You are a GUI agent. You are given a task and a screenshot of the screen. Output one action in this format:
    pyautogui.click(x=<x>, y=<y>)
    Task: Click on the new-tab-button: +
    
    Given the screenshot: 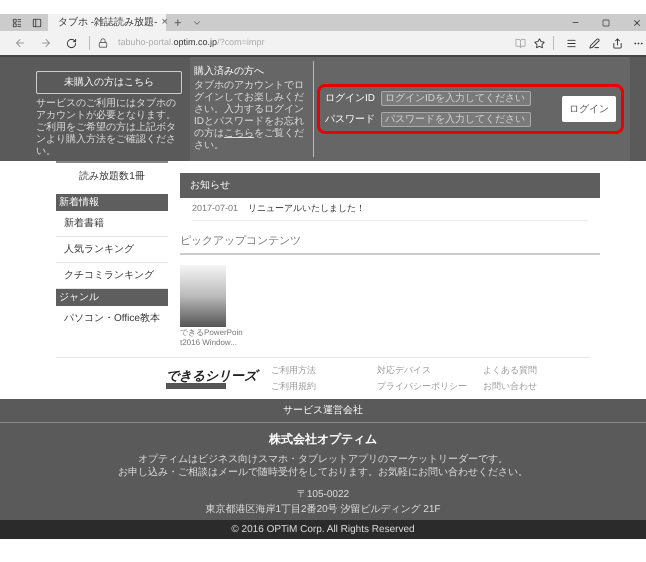 What is the action you would take?
    pyautogui.click(x=178, y=22)
    